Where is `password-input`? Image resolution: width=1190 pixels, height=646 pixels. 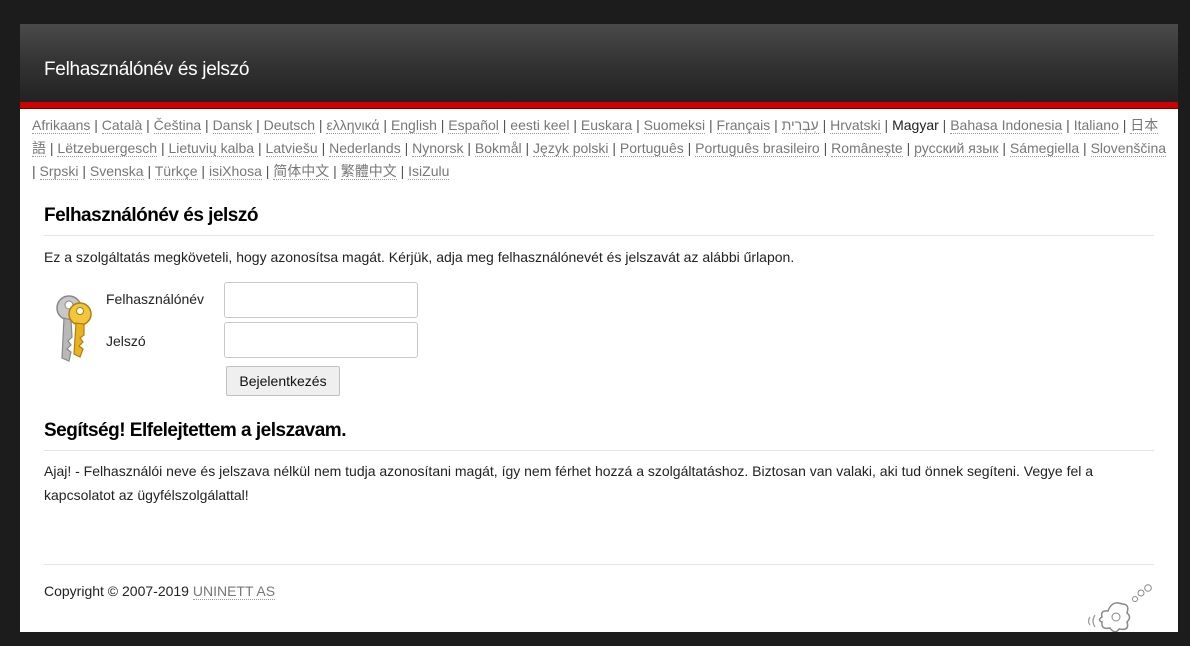 password-input is located at coordinates (321, 340).